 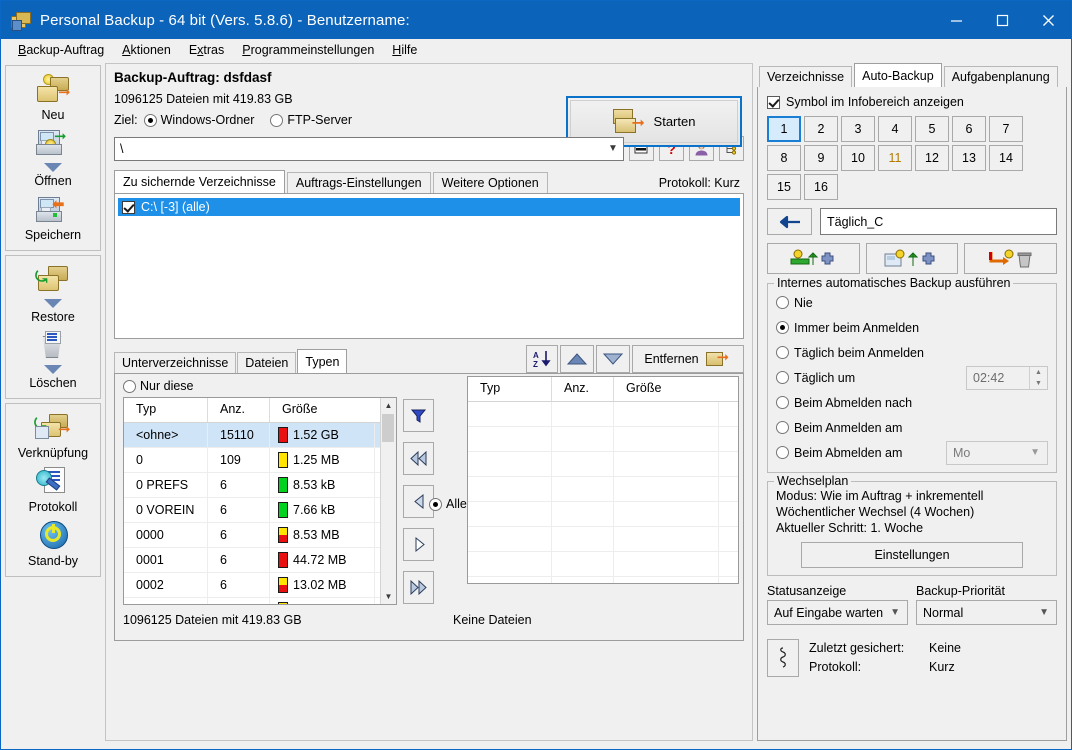 I want to click on table-row: 00036 1.93 MB, so click(x=260, y=601).